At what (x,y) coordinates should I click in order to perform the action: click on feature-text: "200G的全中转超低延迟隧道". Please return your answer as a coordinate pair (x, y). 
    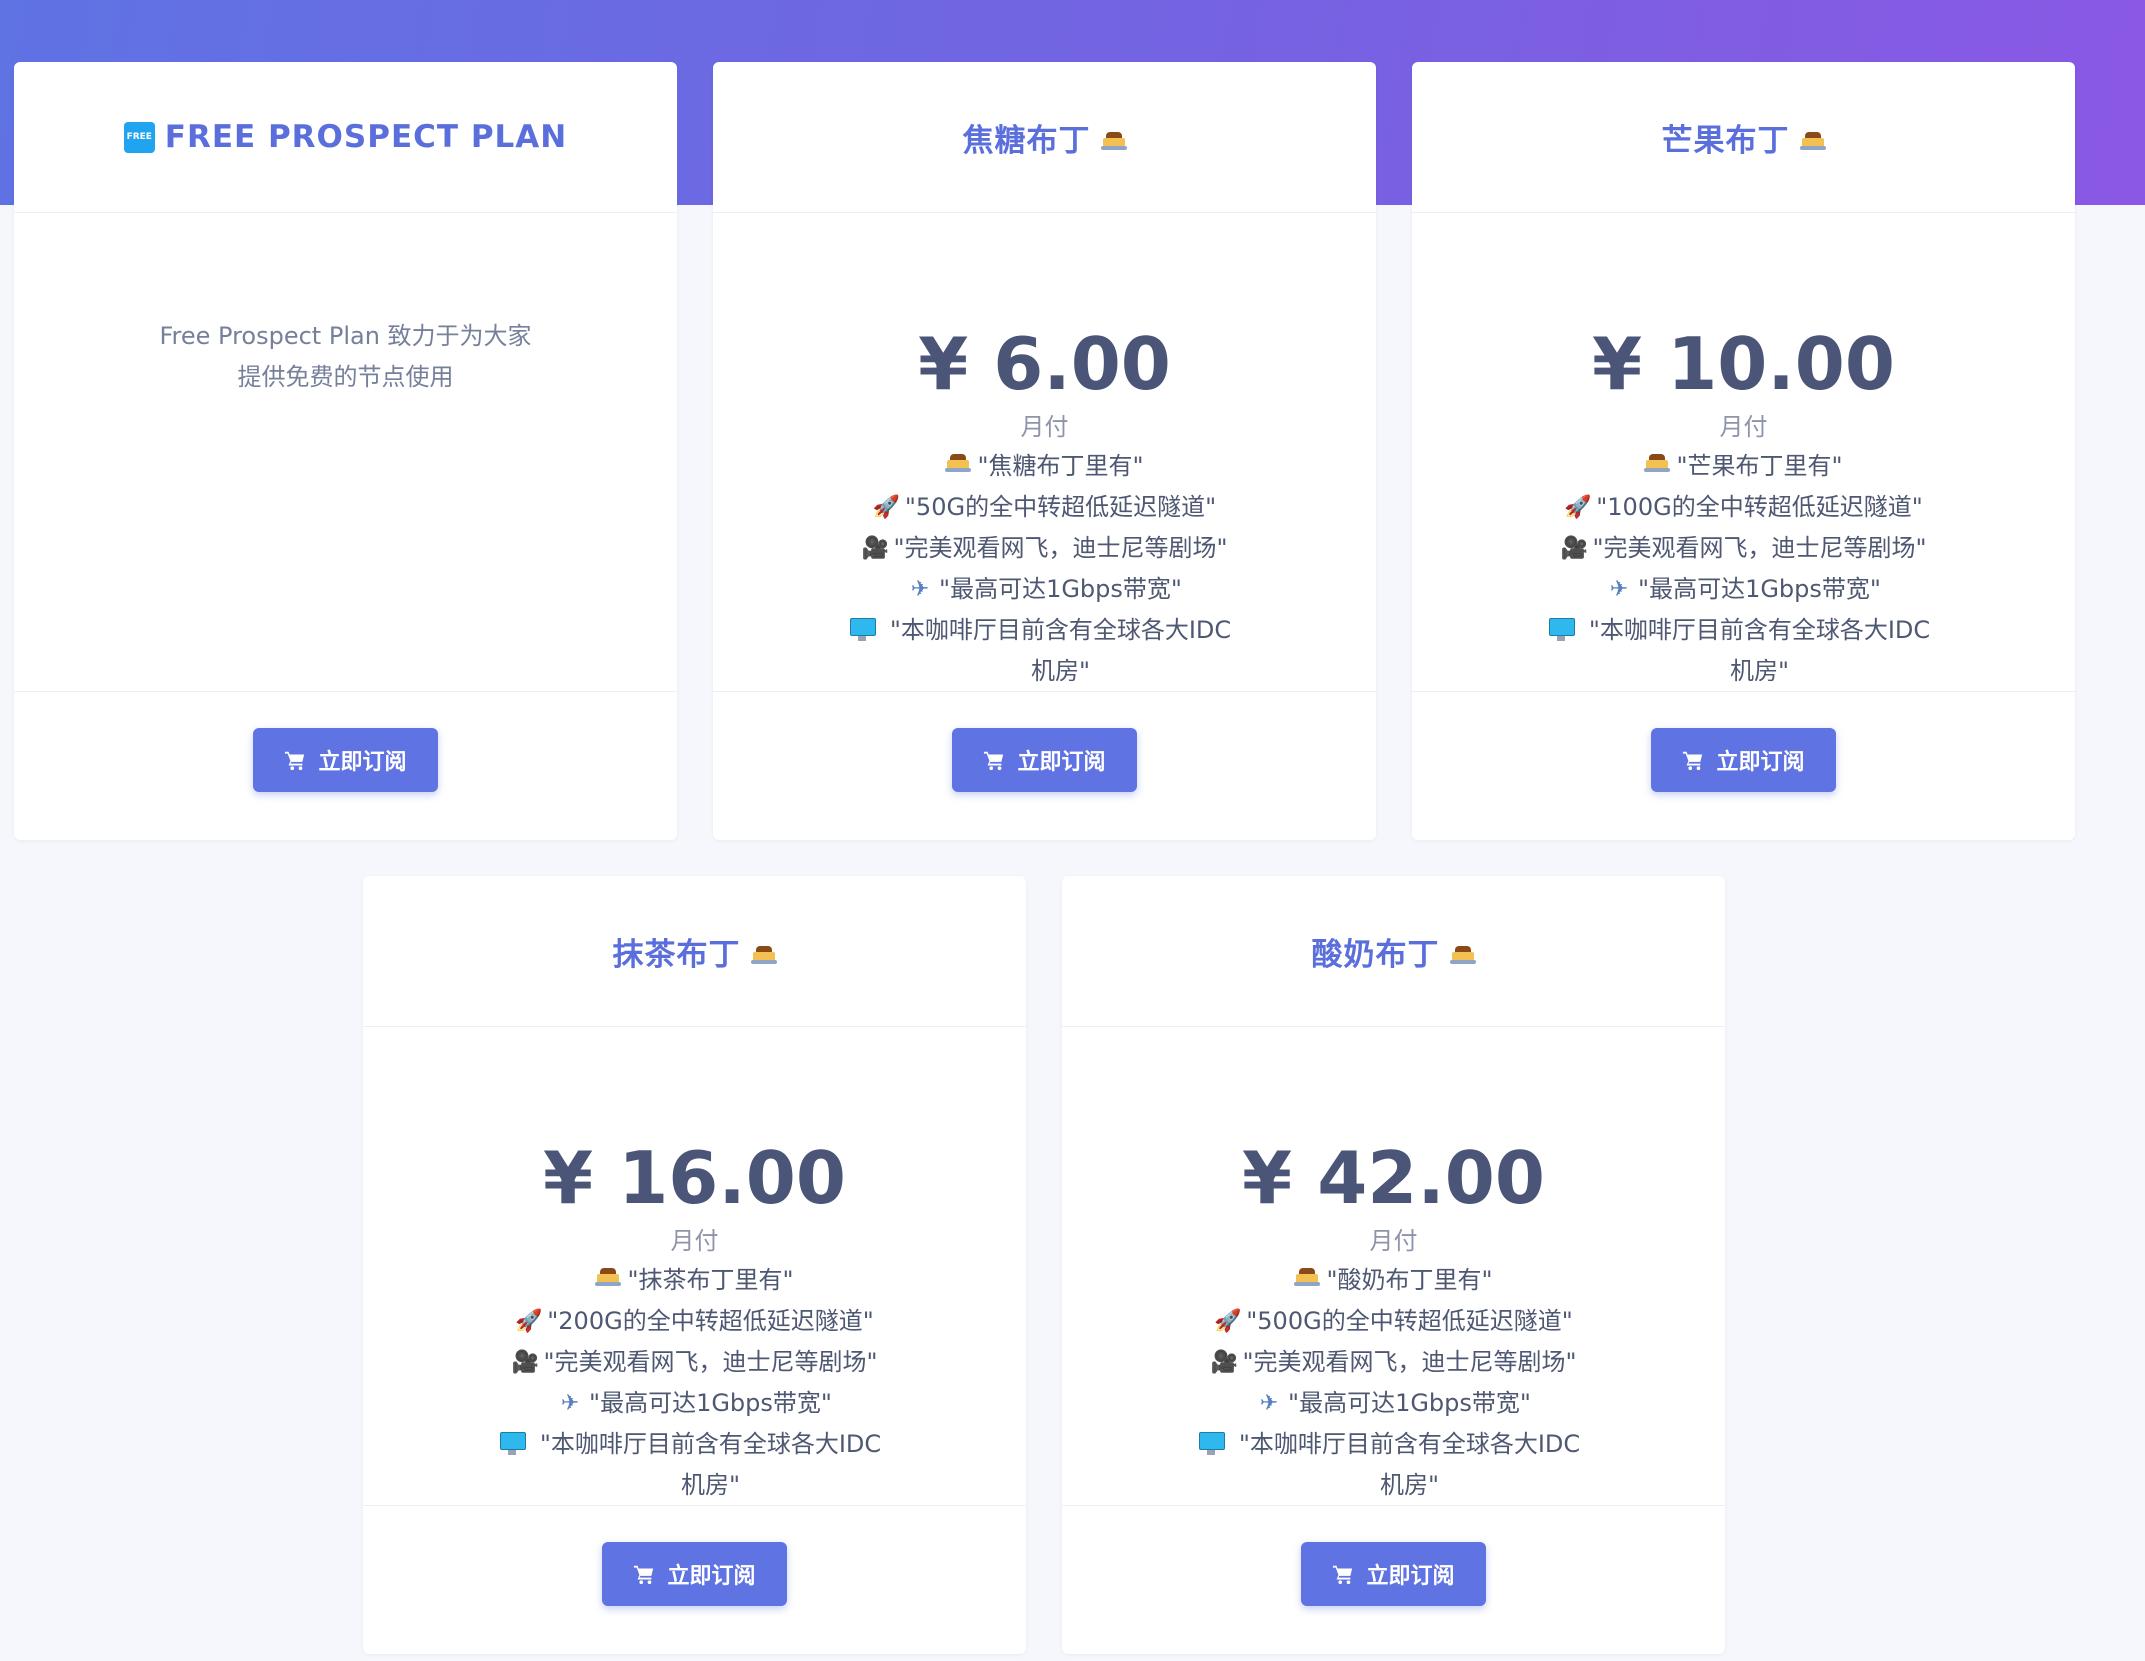
    Looking at the image, I should click on (710, 1321).